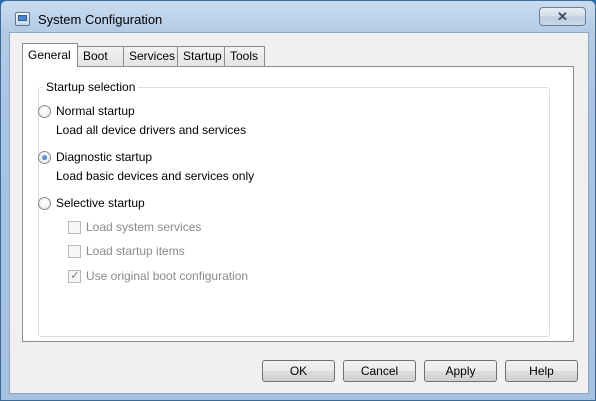  What do you see at coordinates (562, 16) in the screenshot?
I see `close-button: ✕` at bounding box center [562, 16].